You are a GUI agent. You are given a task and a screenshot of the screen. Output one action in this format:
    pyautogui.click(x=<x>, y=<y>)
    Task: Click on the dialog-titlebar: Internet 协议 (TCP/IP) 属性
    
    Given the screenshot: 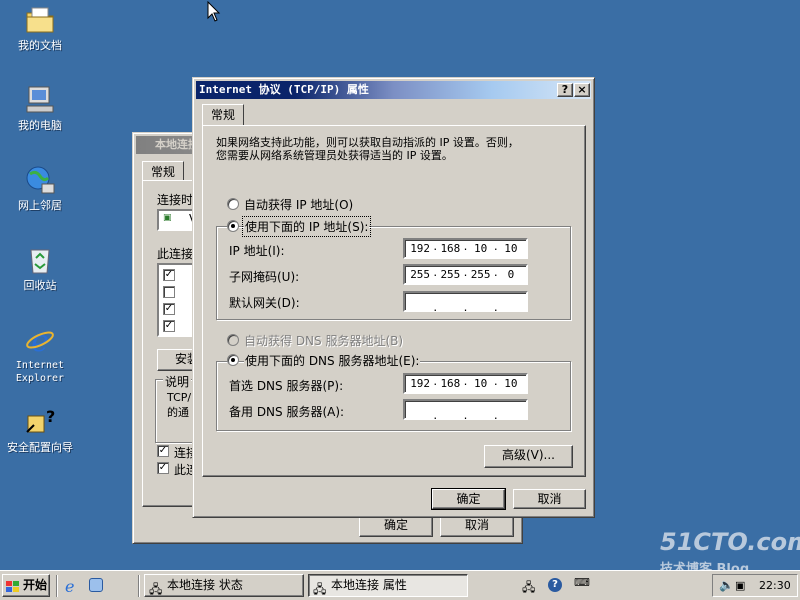 What is the action you would take?
    pyautogui.click(x=393, y=90)
    